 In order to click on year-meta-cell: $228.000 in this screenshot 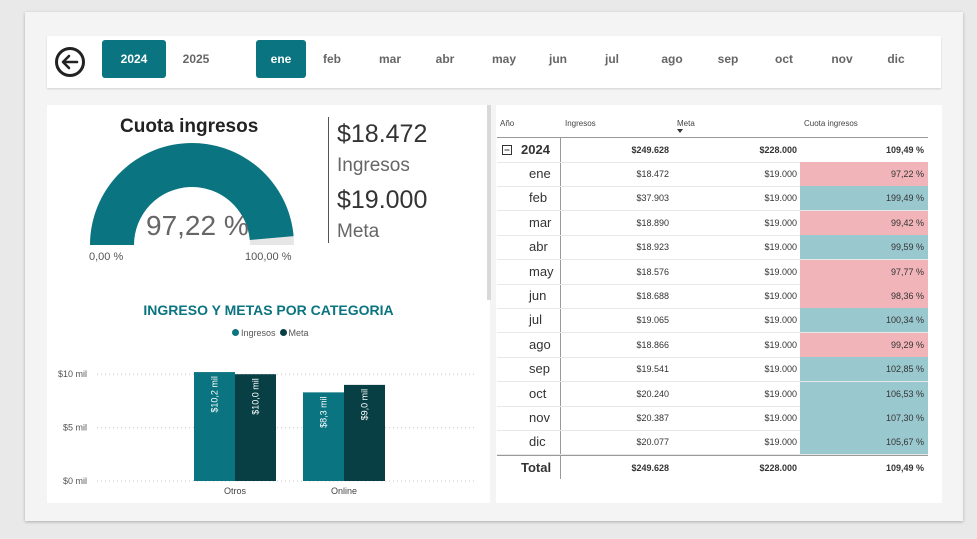, I will do `click(778, 150)`.